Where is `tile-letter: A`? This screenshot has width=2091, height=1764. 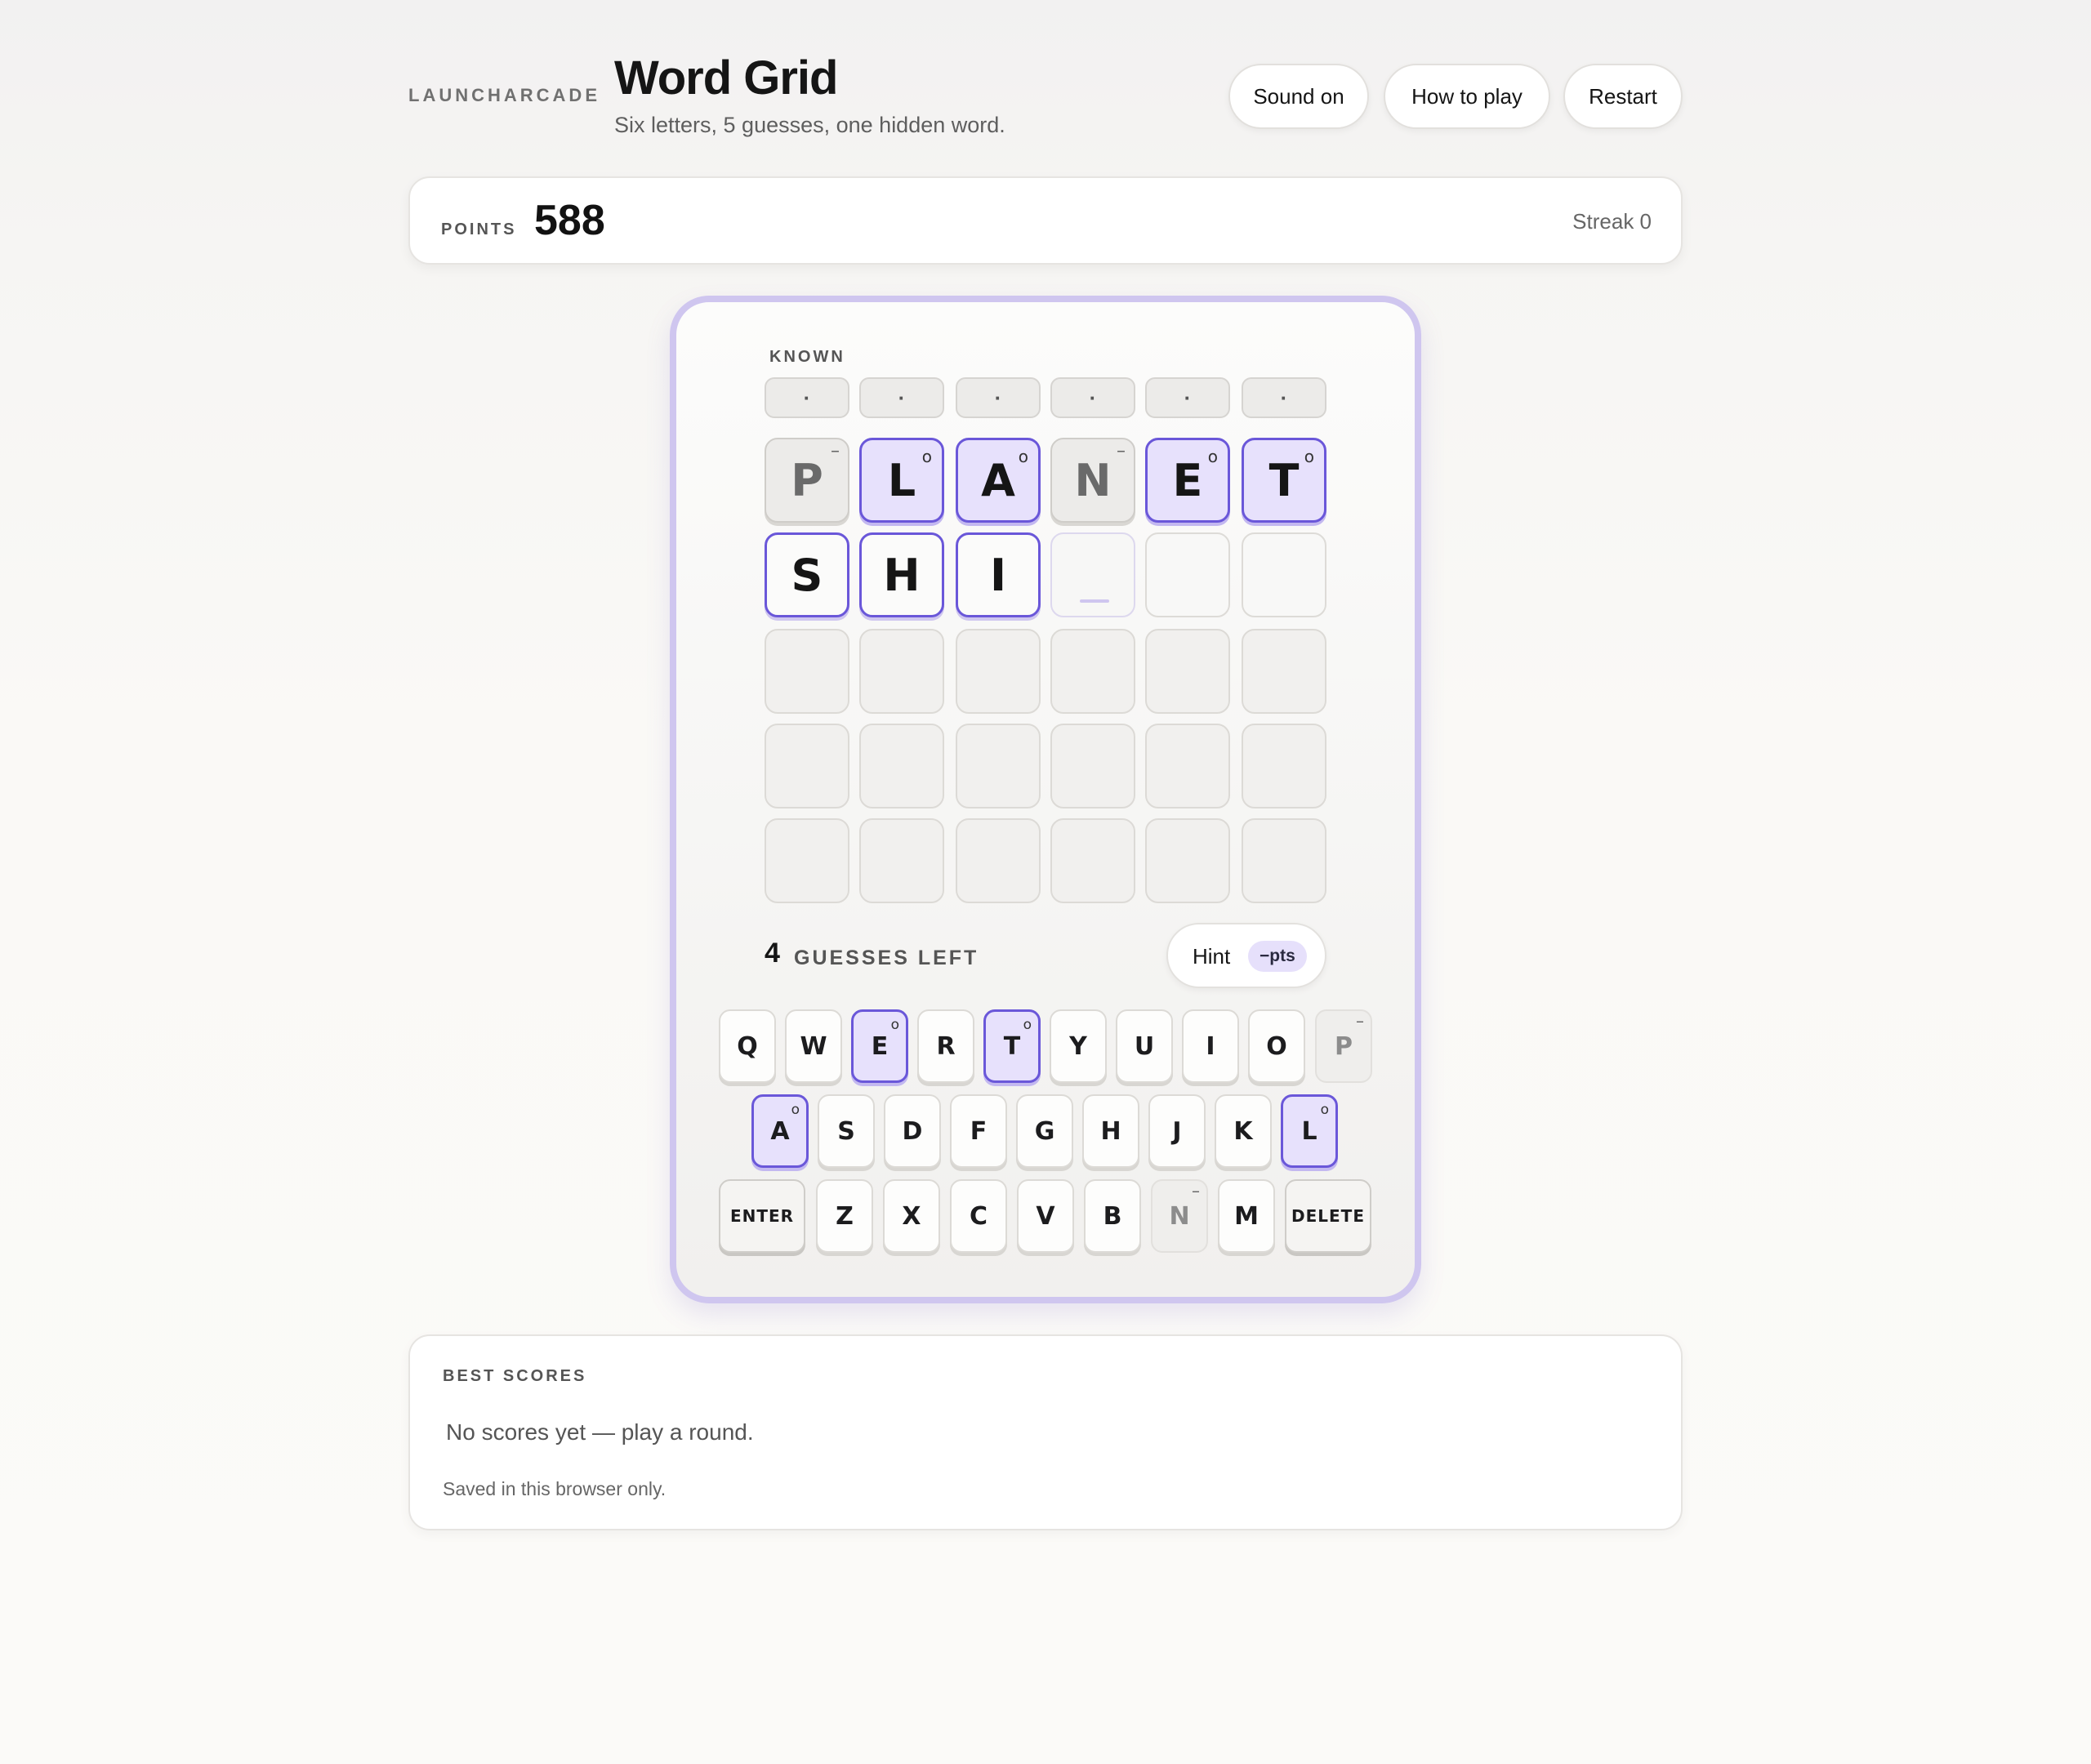
tile-letter: A is located at coordinates (998, 480).